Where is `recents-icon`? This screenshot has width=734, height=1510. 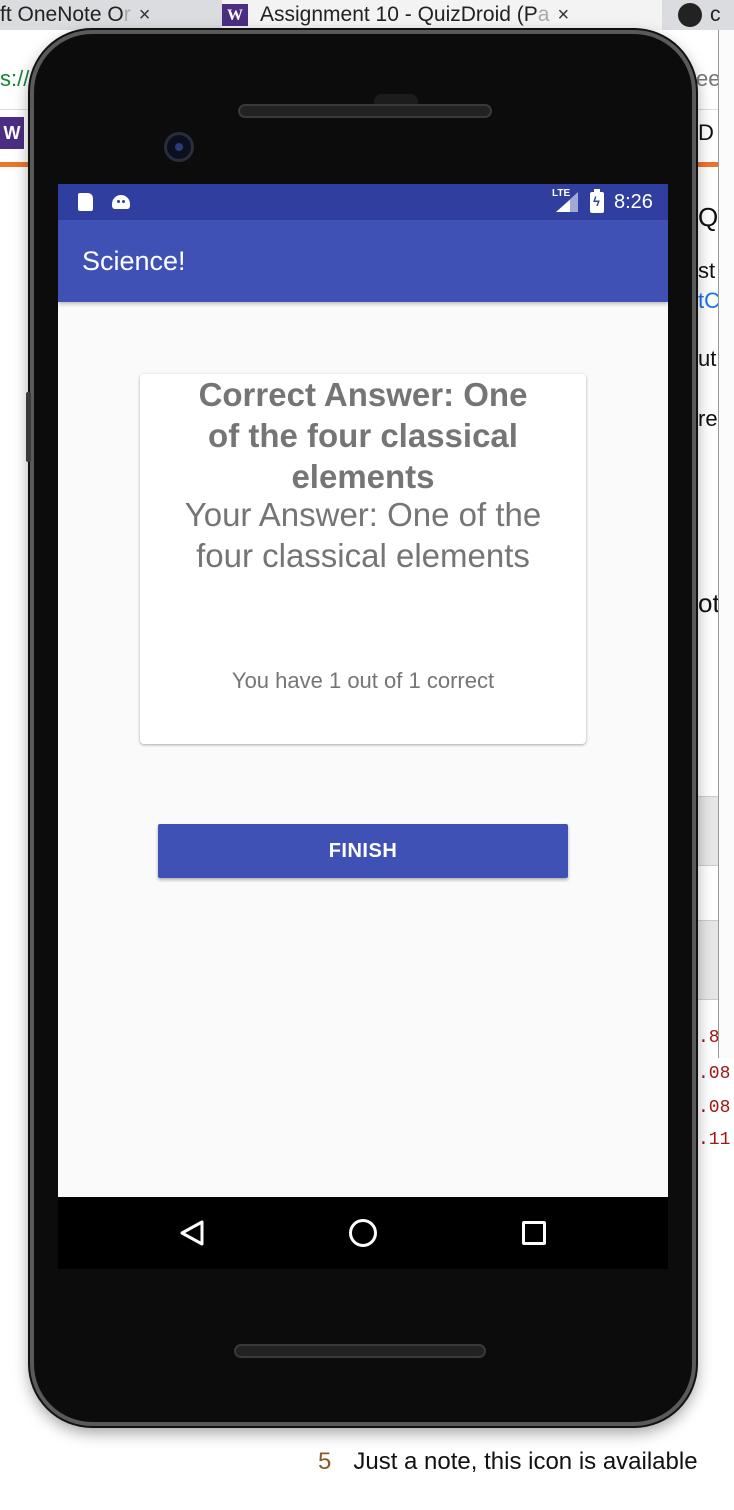
recents-icon is located at coordinates (534, 1233).